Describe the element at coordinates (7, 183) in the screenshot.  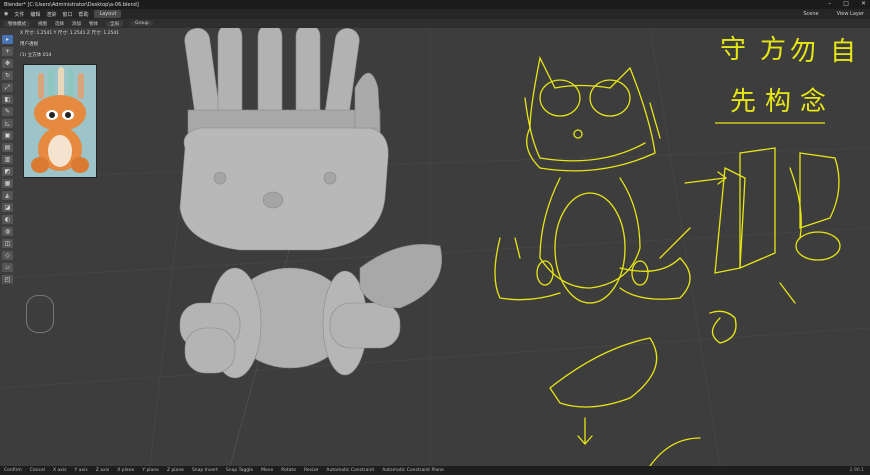
I see `loop-cut-tool-icon: ▦` at that location.